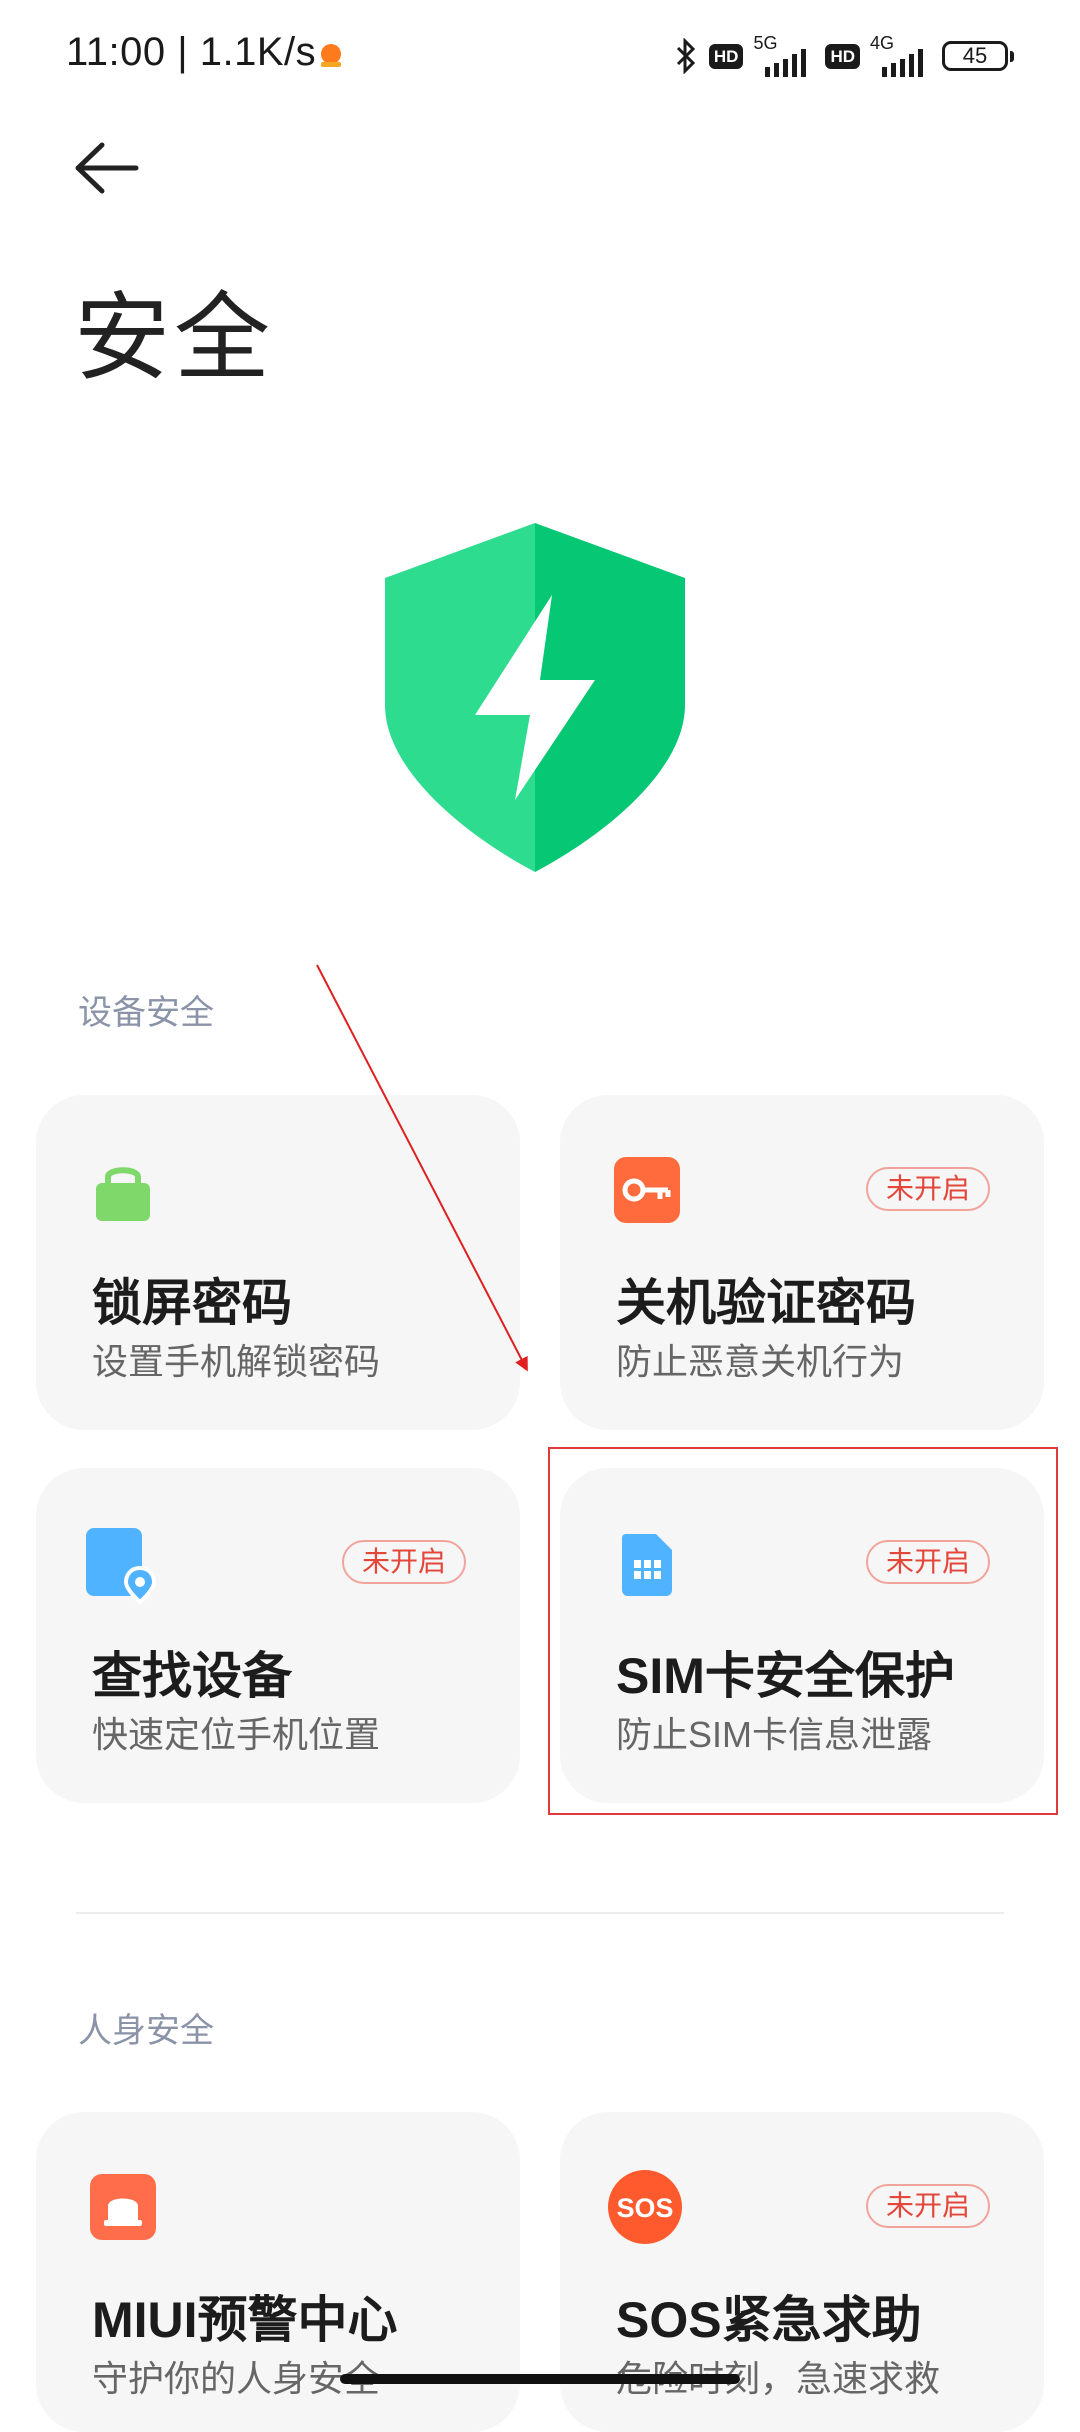  Describe the element at coordinates (802, 1262) in the screenshot. I see `card-shutdown-verification-password: 未开启 关机验证密码 防止恶意关机行为` at that location.